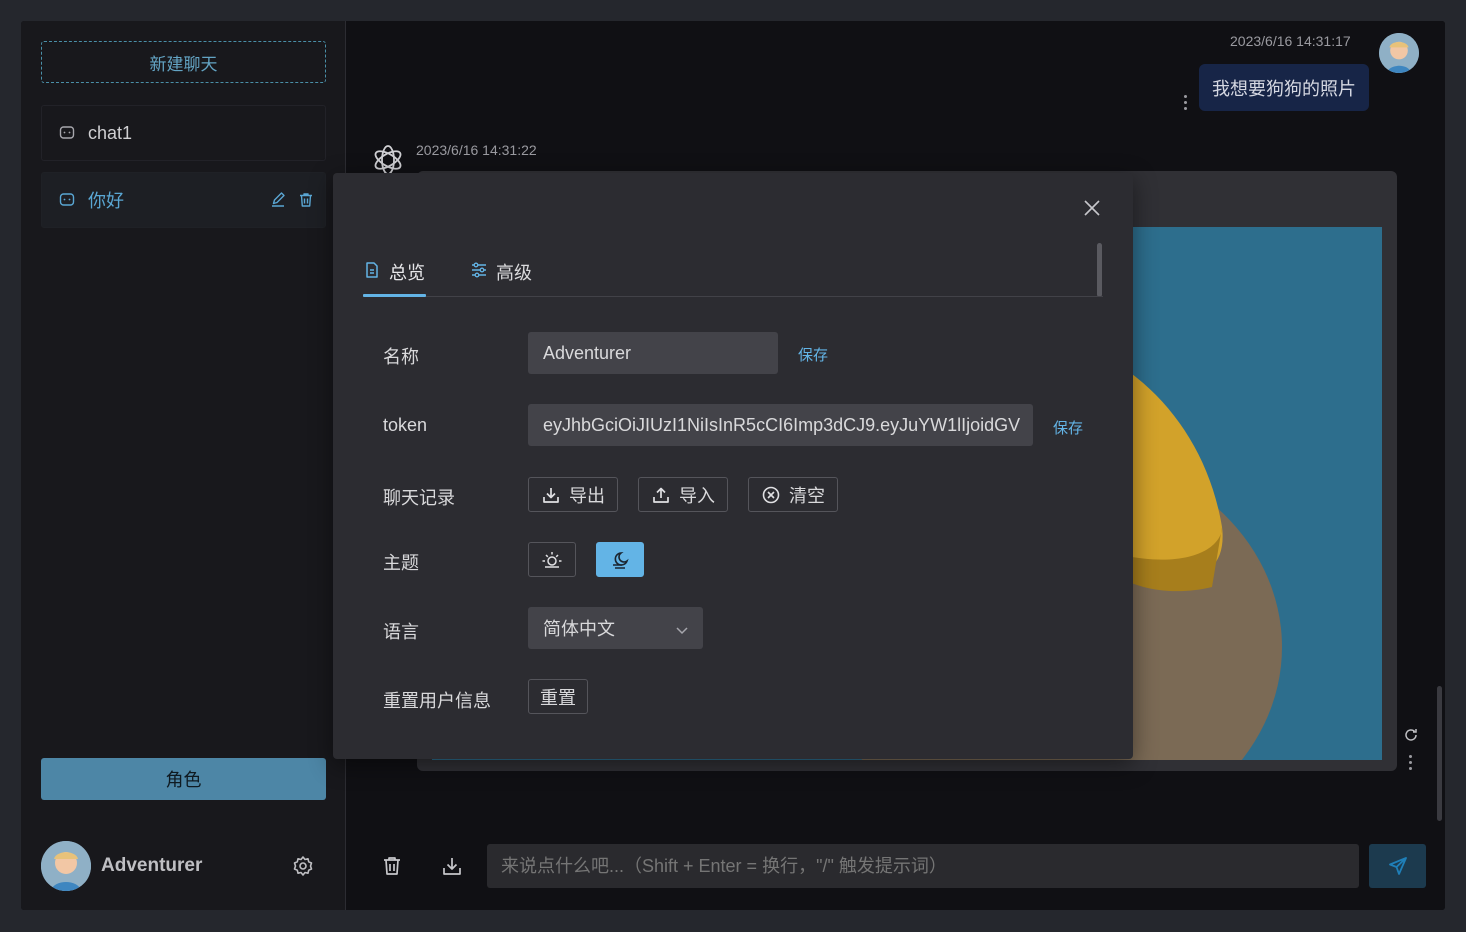 The width and height of the screenshot is (1466, 932). Describe the element at coordinates (437, 701) in the screenshot. I see `reset-label: 重置用户信息` at that location.